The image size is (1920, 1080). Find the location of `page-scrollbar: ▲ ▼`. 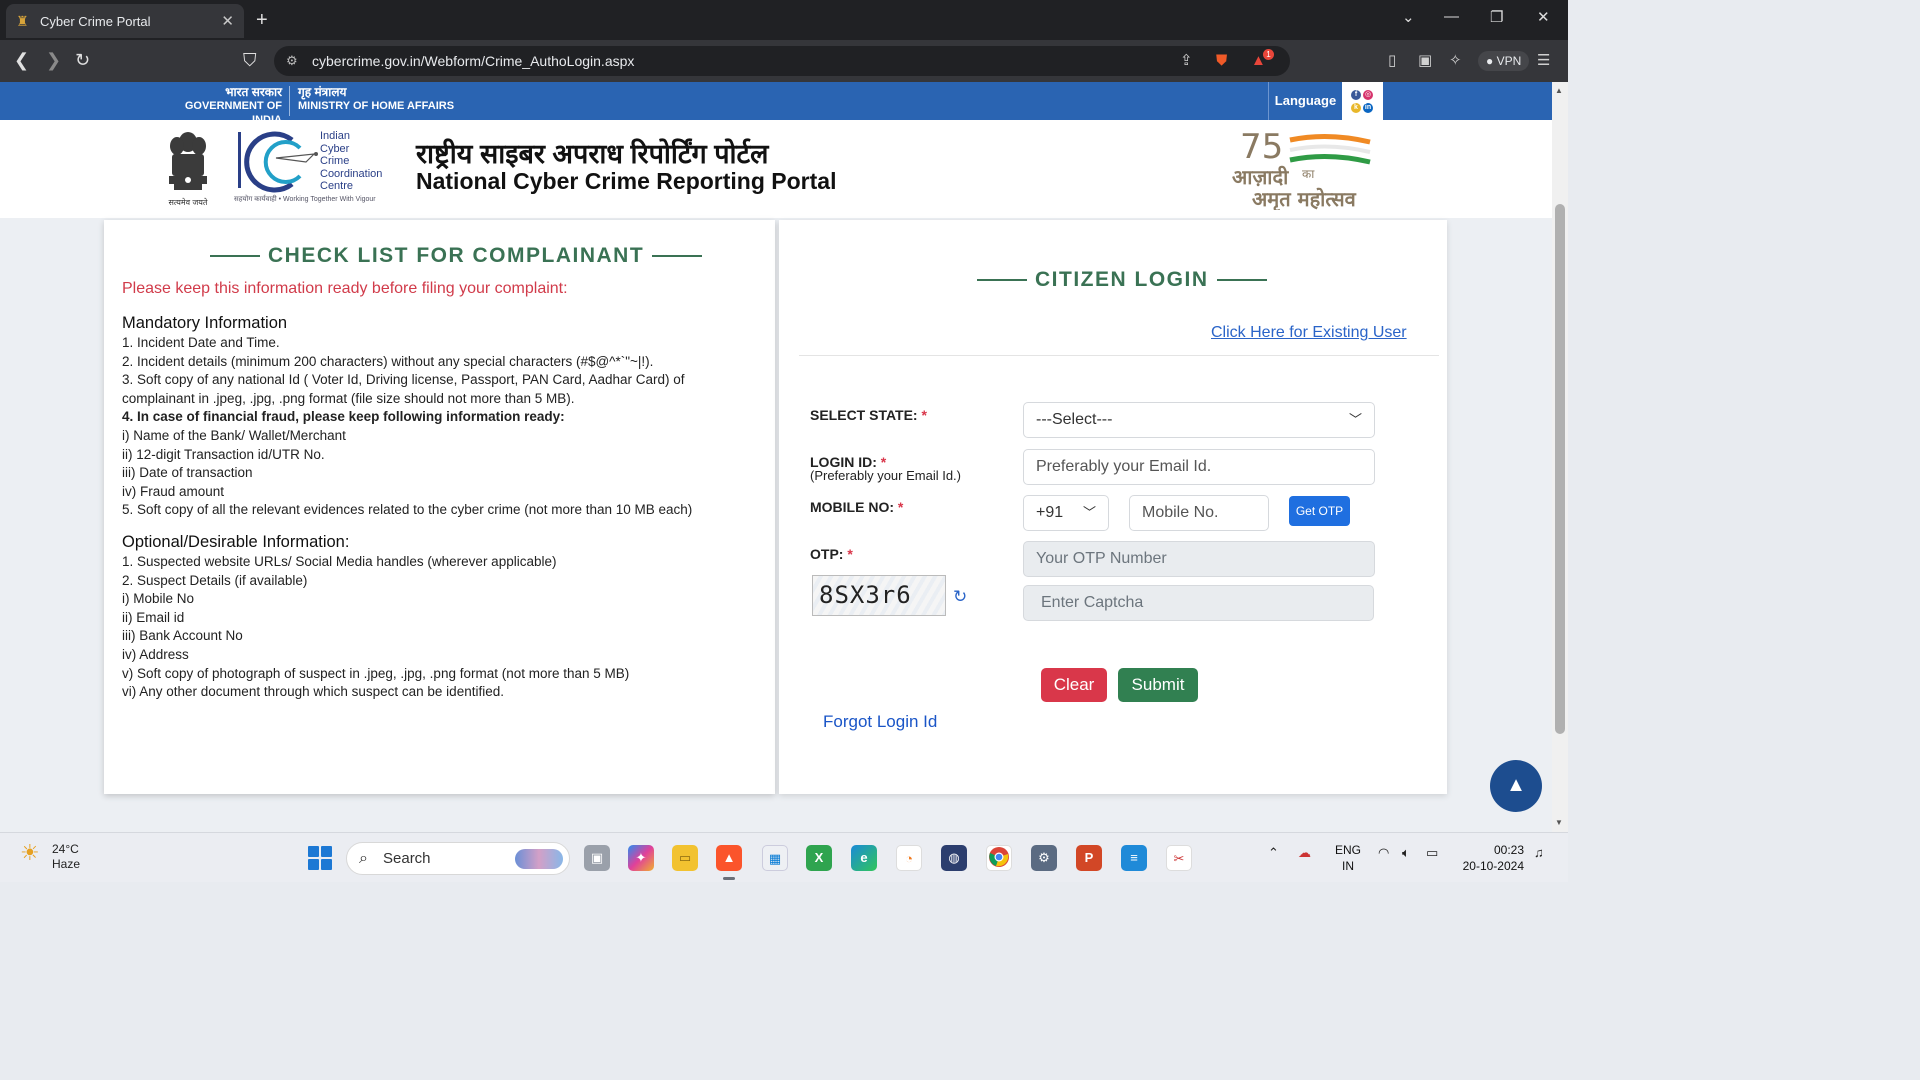

page-scrollbar: ▲ ▼ is located at coordinates (1560, 457).